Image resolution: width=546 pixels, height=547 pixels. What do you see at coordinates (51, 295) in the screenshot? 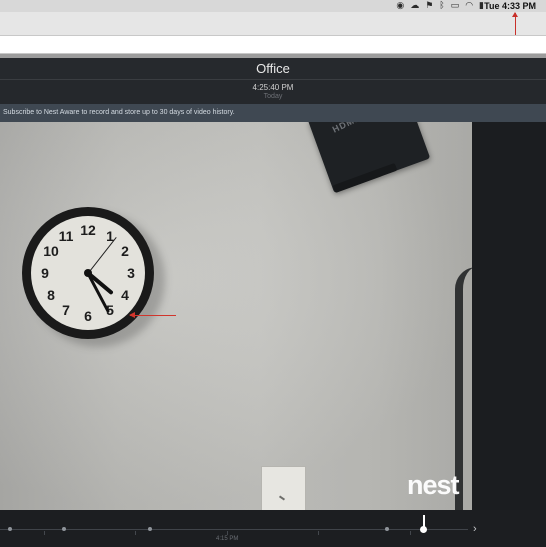
I see `clock-number: 8` at bounding box center [51, 295].